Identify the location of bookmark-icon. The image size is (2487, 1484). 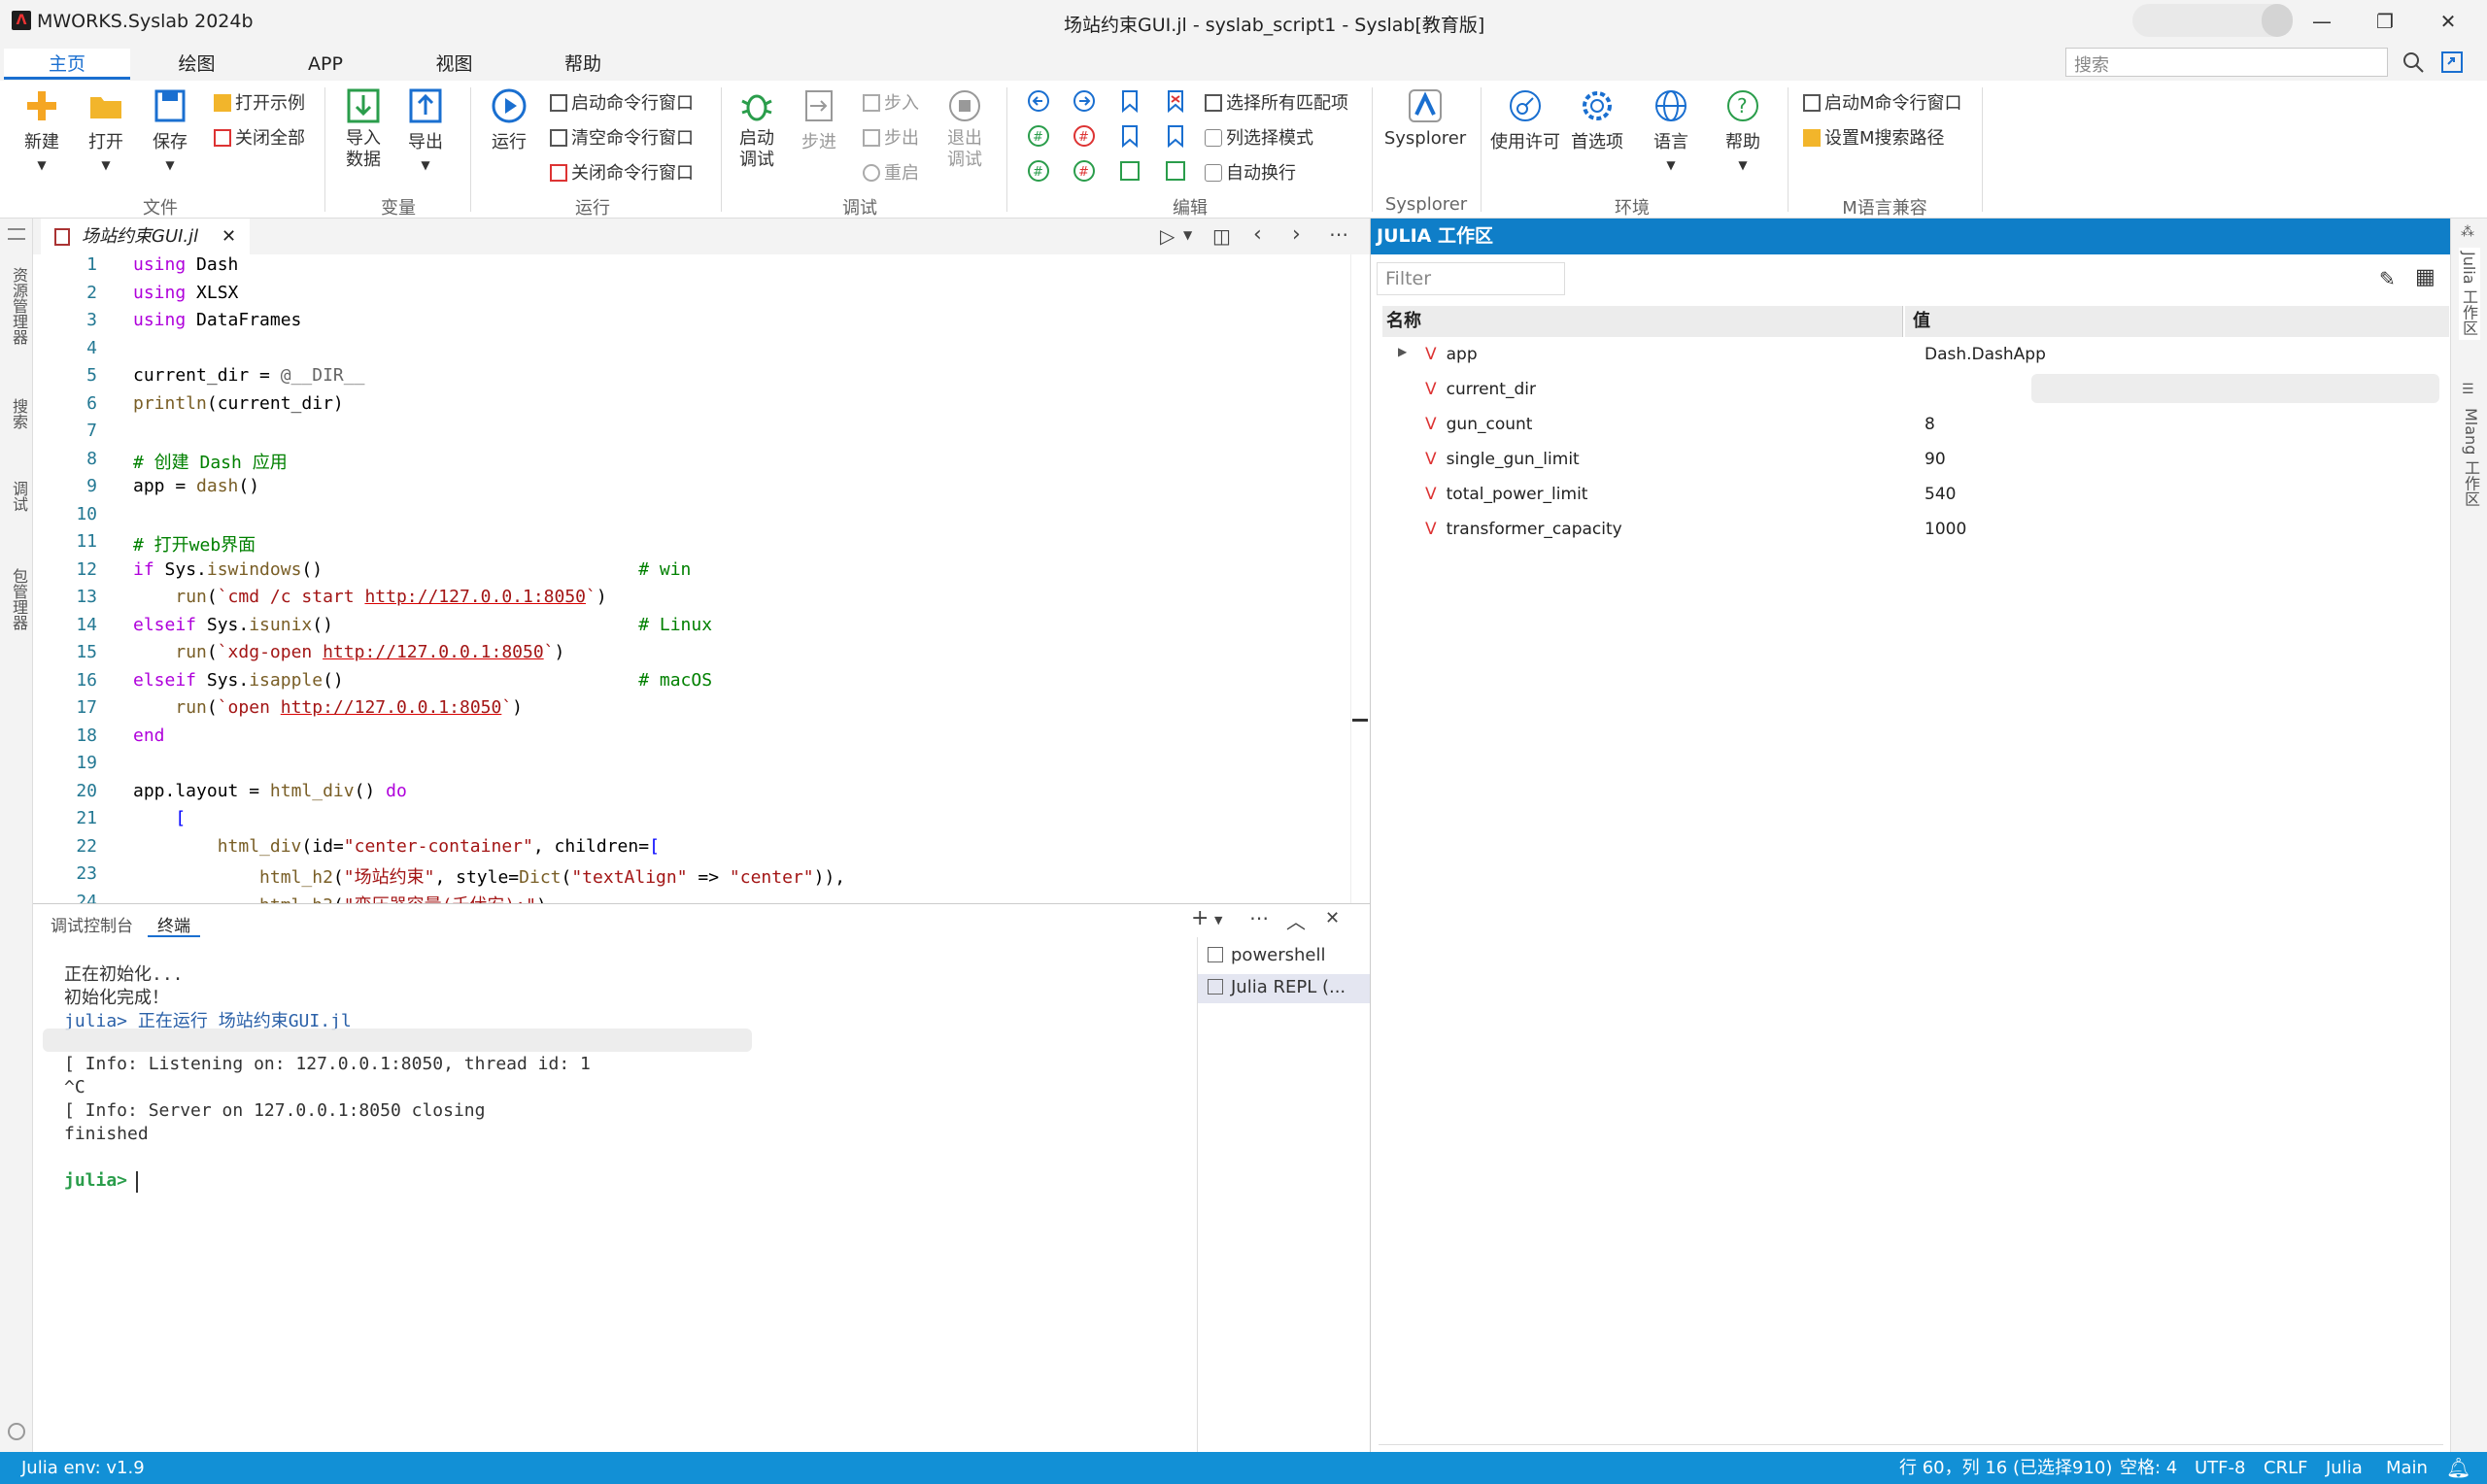
(1129, 101).